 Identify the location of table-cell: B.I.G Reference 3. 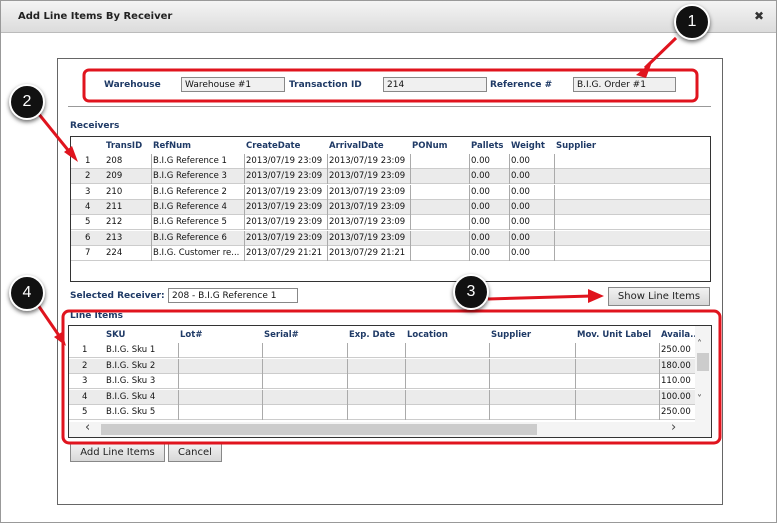
(190, 176).